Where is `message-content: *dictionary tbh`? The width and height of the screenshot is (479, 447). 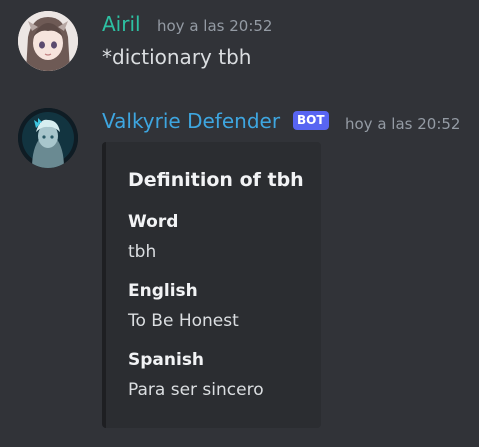
message-content: *dictionary tbh is located at coordinates (177, 57).